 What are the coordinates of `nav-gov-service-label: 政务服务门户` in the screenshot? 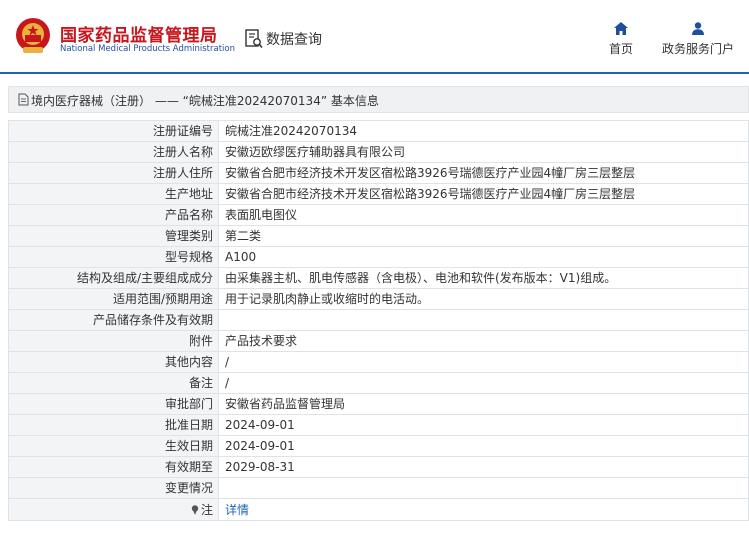 It's located at (697, 49).